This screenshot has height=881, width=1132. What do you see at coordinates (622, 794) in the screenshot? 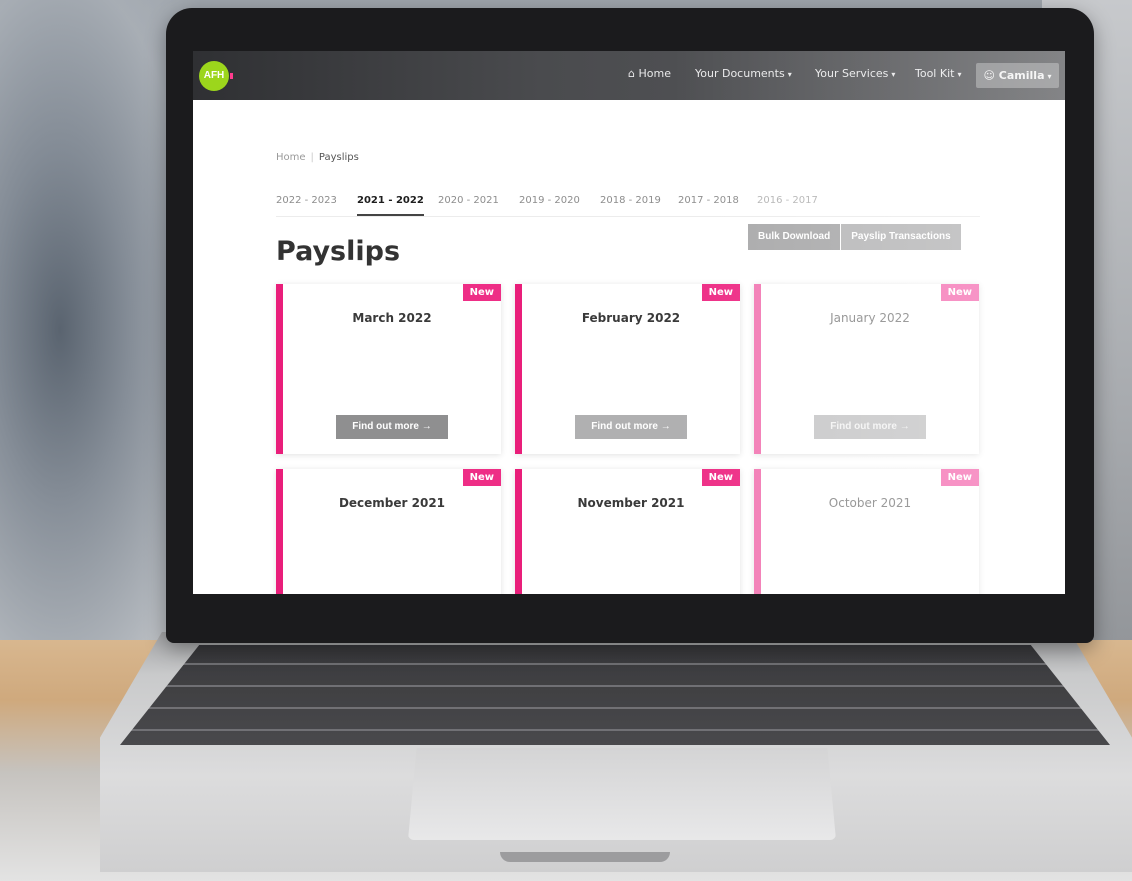
I see `laptop-trackpad` at bounding box center [622, 794].